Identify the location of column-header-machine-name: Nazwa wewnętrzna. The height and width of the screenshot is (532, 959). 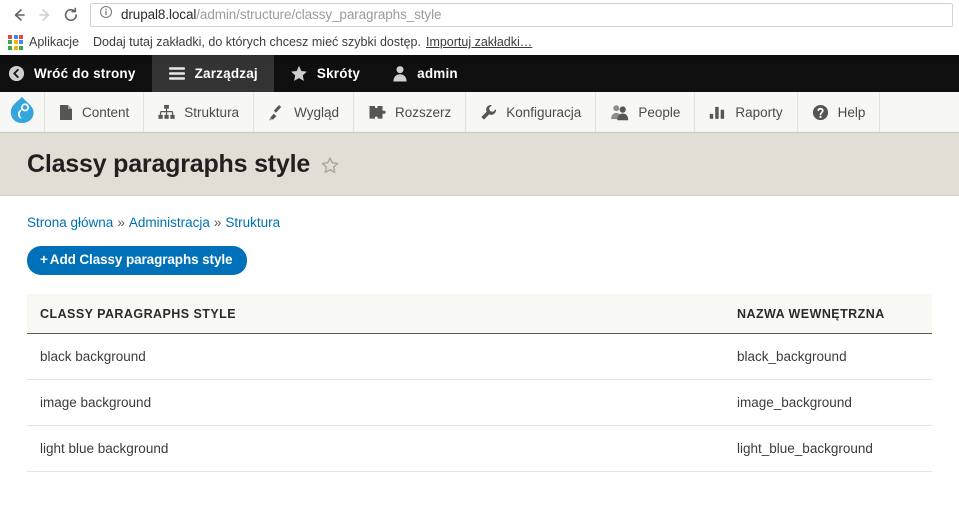
(828, 313).